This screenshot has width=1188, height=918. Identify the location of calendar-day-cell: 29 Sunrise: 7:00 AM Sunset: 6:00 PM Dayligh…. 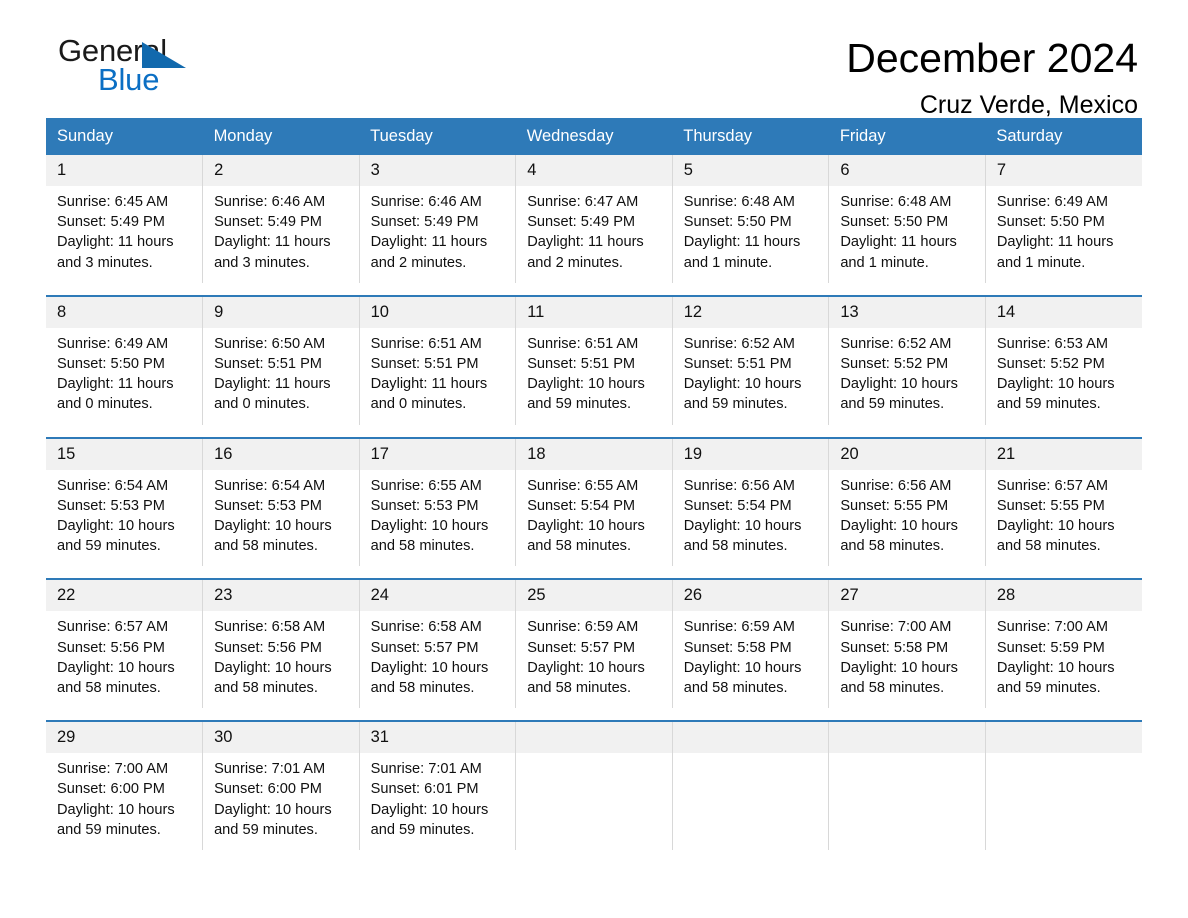
(125, 785).